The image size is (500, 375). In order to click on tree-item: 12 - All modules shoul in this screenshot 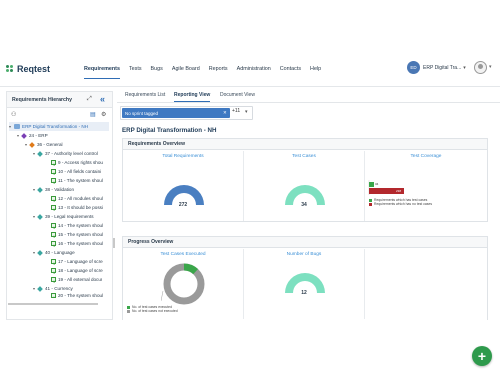, I will do `click(80, 198)`.